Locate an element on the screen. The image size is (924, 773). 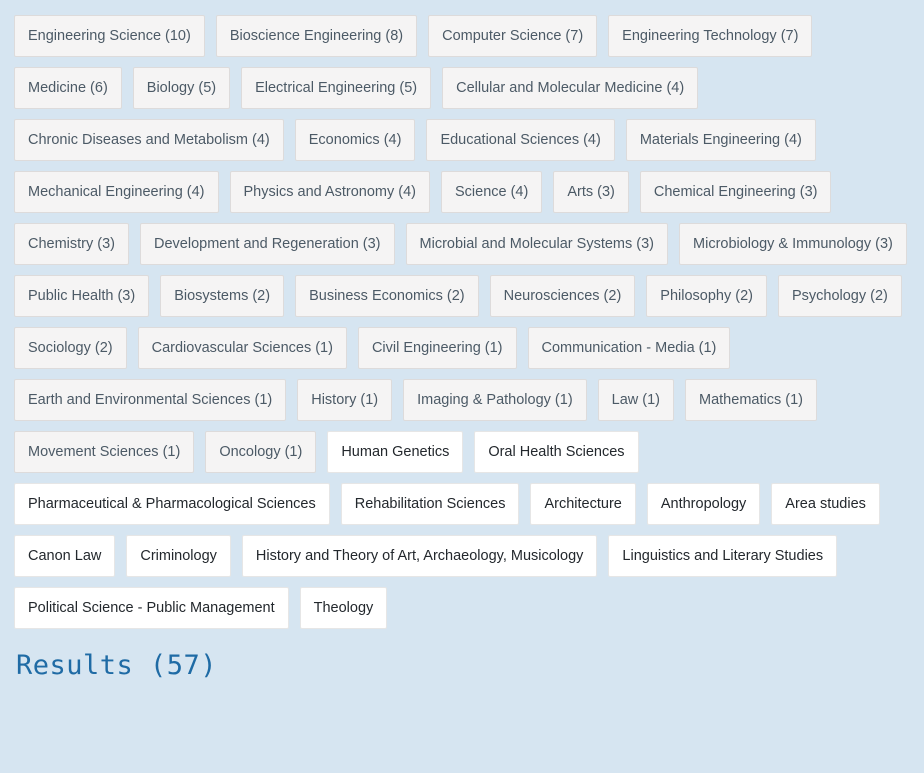
facet-item-oncology: Oncology (1) is located at coordinates (261, 452).